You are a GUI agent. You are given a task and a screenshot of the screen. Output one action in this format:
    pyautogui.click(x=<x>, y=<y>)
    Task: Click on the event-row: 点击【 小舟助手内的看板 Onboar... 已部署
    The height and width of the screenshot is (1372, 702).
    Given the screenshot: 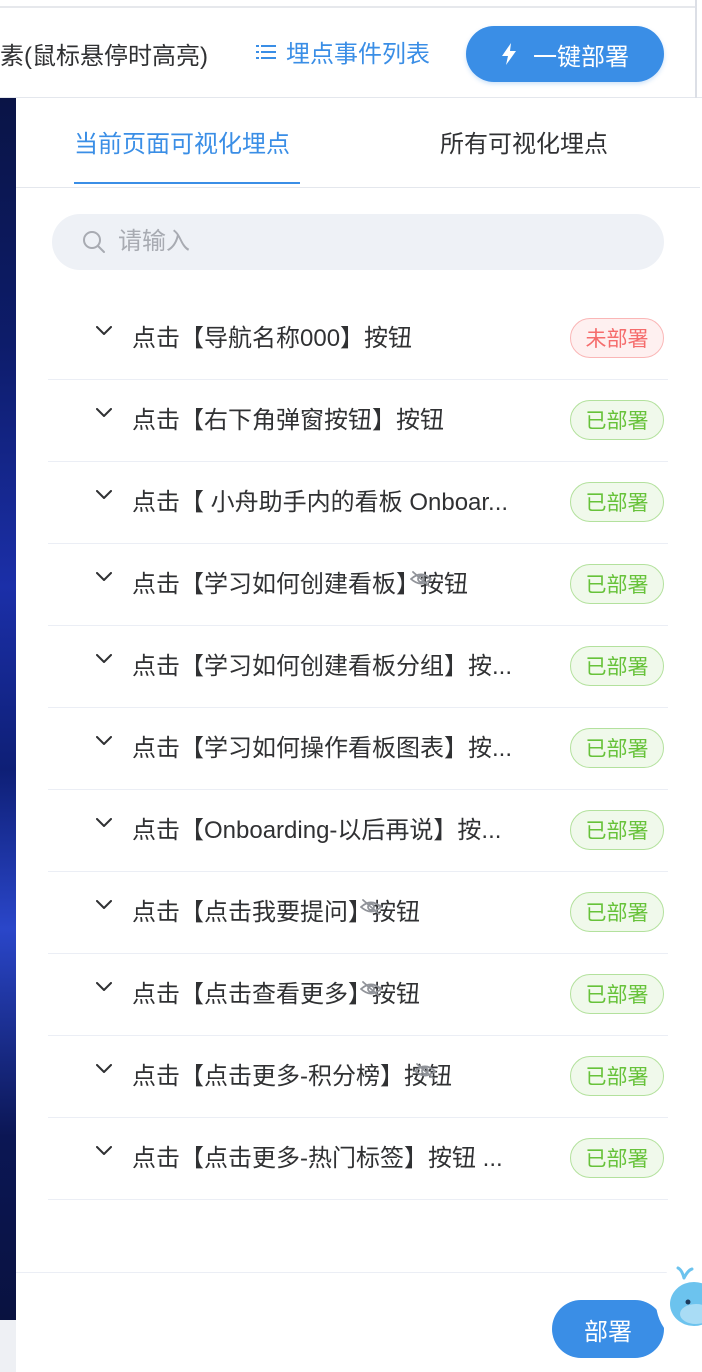 What is the action you would take?
    pyautogui.click(x=358, y=503)
    